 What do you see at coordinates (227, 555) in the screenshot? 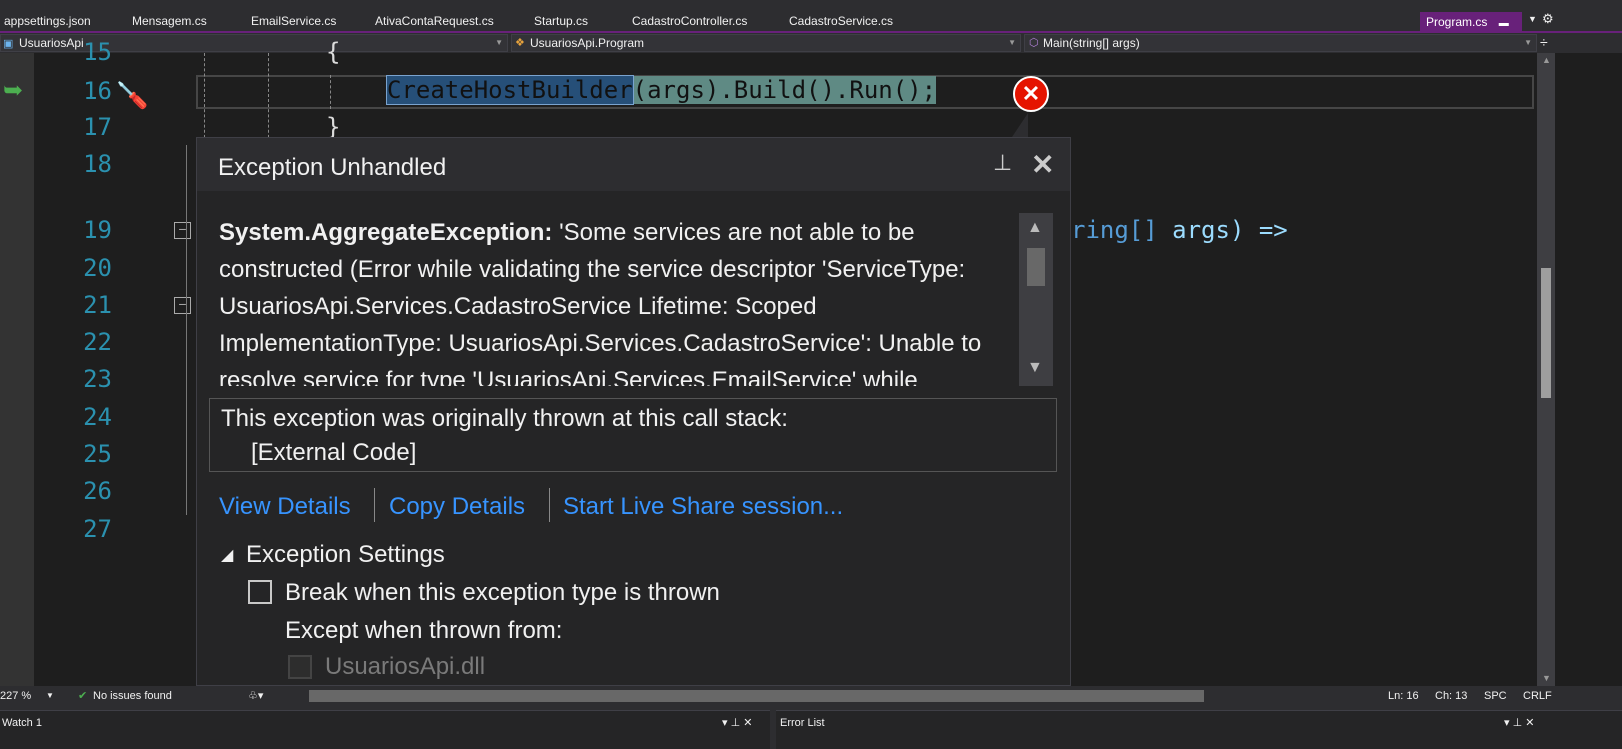
I see `collapse-triangle-icon: ◢` at bounding box center [227, 555].